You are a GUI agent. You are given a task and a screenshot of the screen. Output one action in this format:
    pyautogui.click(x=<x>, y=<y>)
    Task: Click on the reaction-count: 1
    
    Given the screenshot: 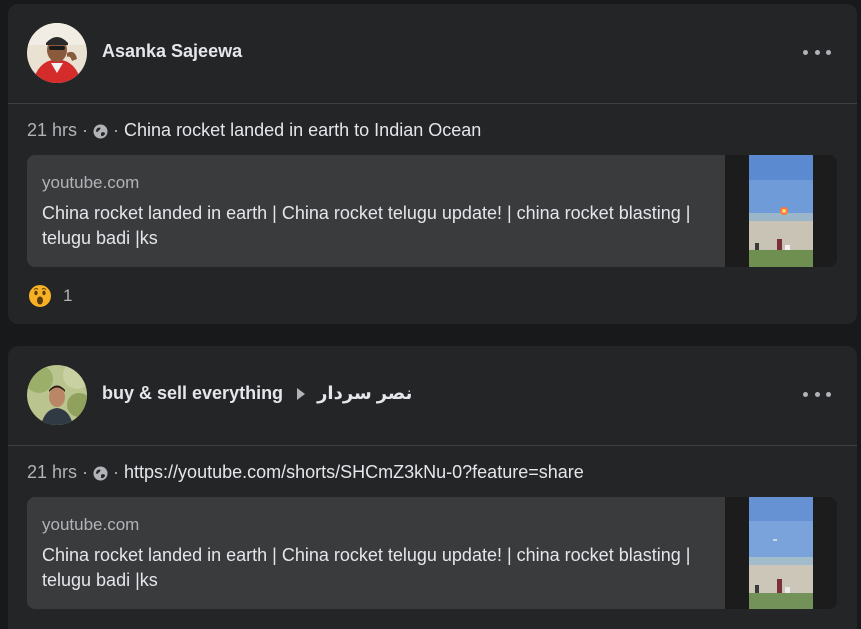 What is the action you would take?
    pyautogui.click(x=68, y=295)
    